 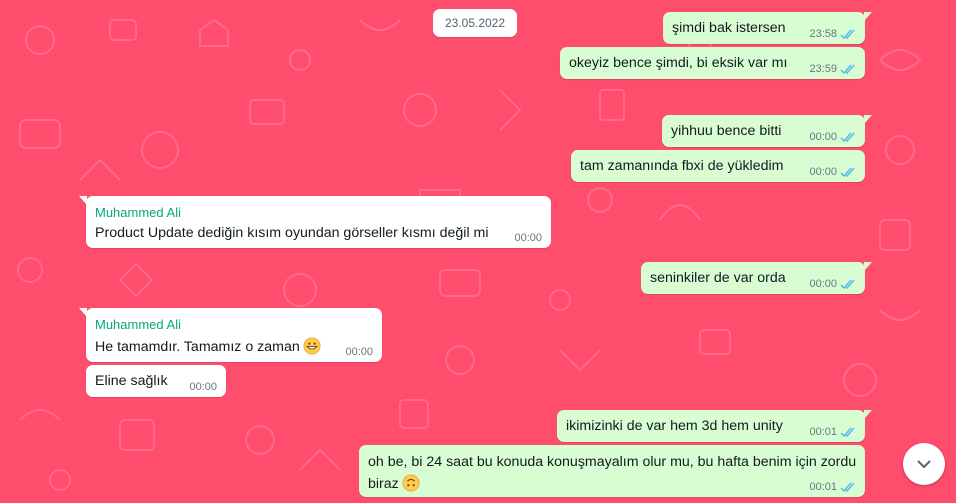 I want to click on grinning-face-icon, so click(x=312, y=346).